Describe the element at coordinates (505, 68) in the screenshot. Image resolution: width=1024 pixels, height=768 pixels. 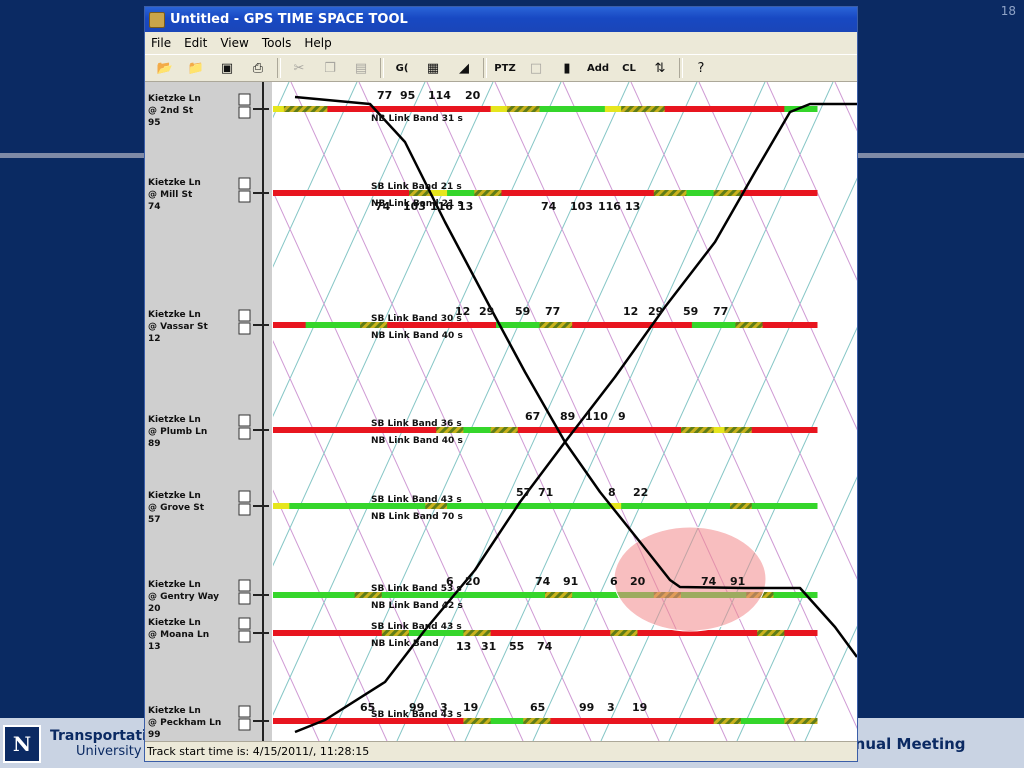
I see `ptz-button: PTZ` at that location.